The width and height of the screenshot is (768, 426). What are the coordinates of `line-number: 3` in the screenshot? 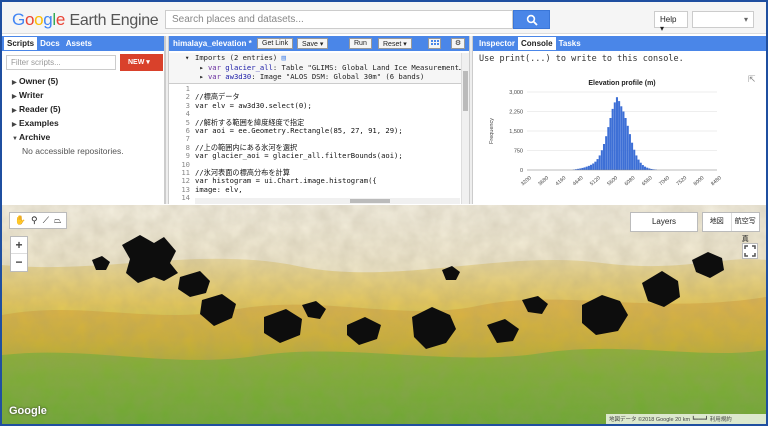 It's located at (187, 105).